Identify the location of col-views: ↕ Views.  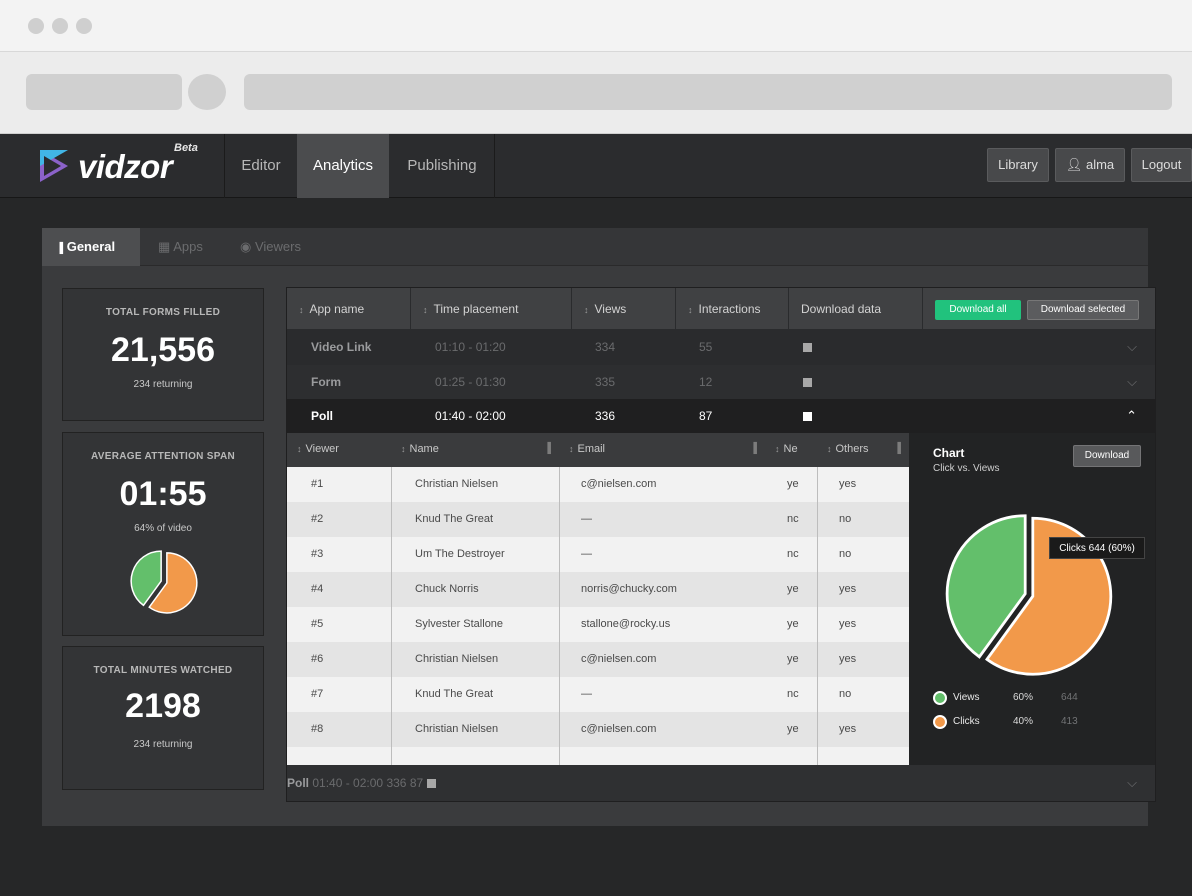
(624, 309).